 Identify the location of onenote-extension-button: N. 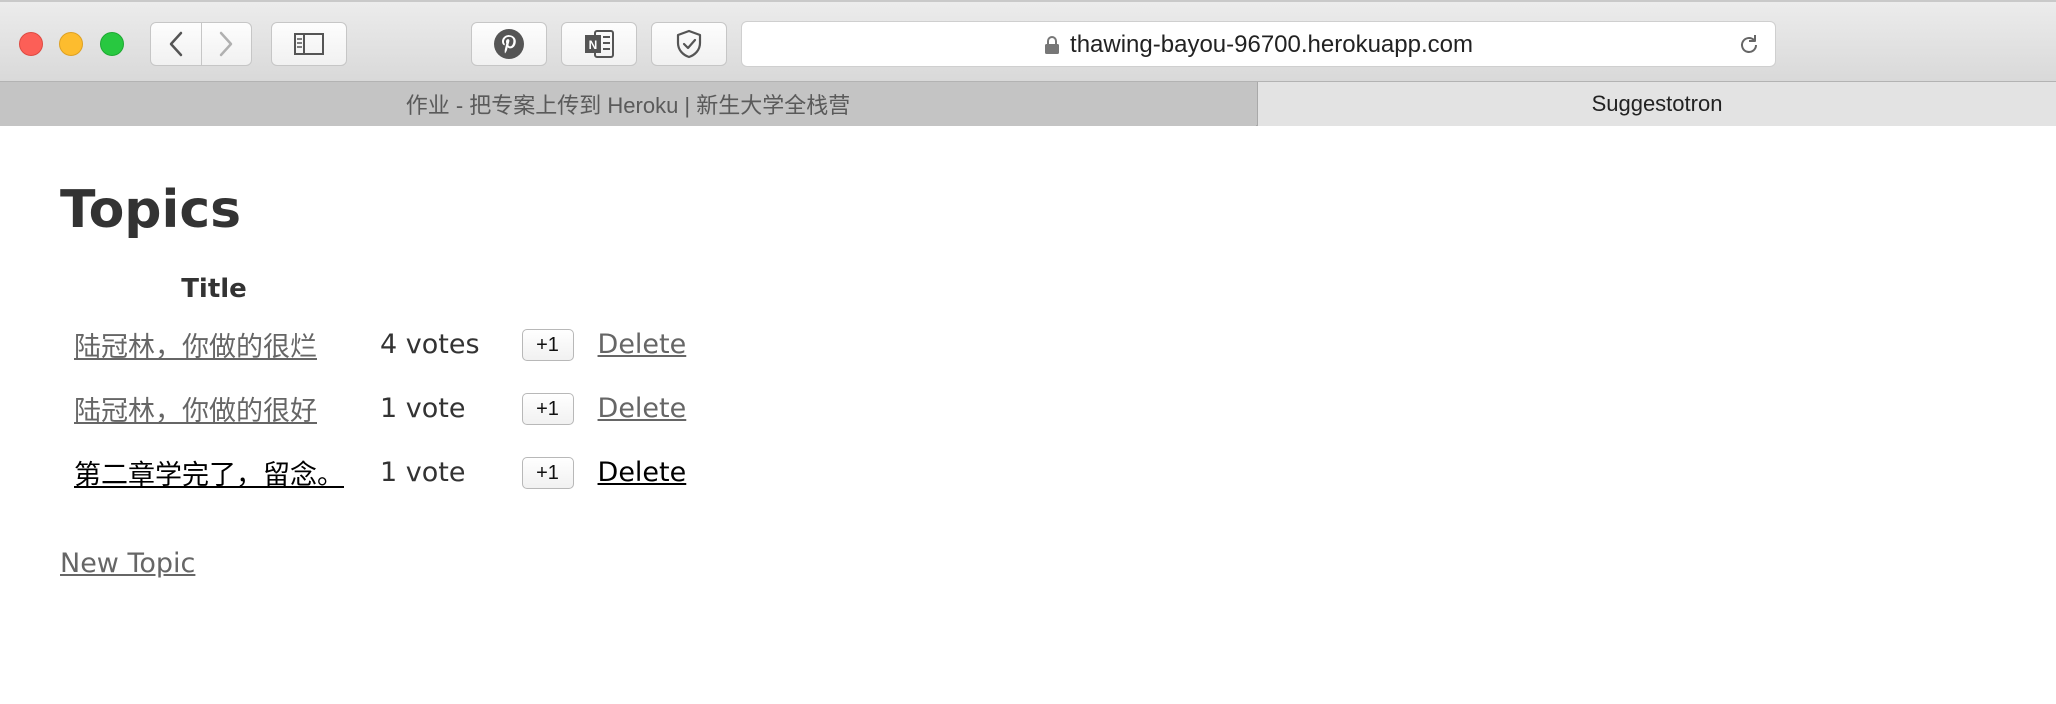
(599, 44).